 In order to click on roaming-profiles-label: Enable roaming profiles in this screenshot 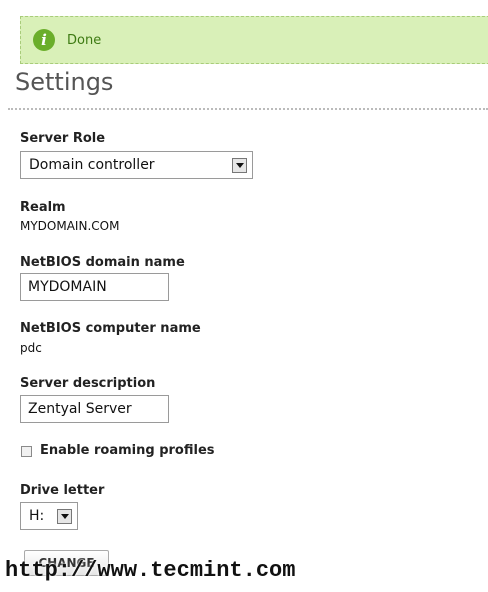, I will do `click(127, 450)`.